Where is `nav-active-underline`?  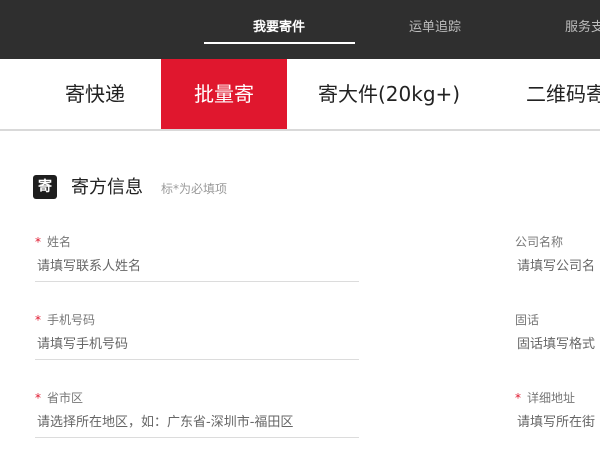 nav-active-underline is located at coordinates (279, 43).